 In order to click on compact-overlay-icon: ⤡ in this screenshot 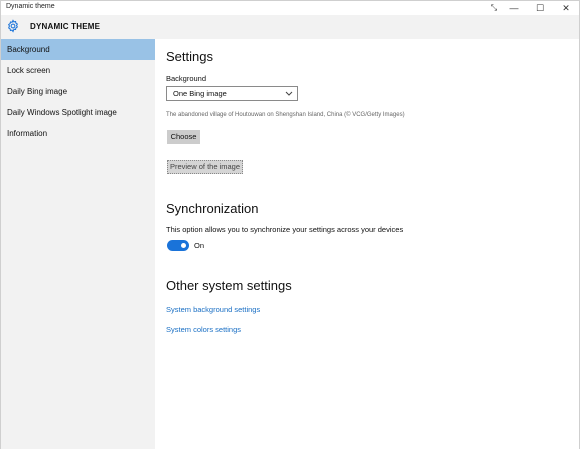, I will do `click(494, 8)`.